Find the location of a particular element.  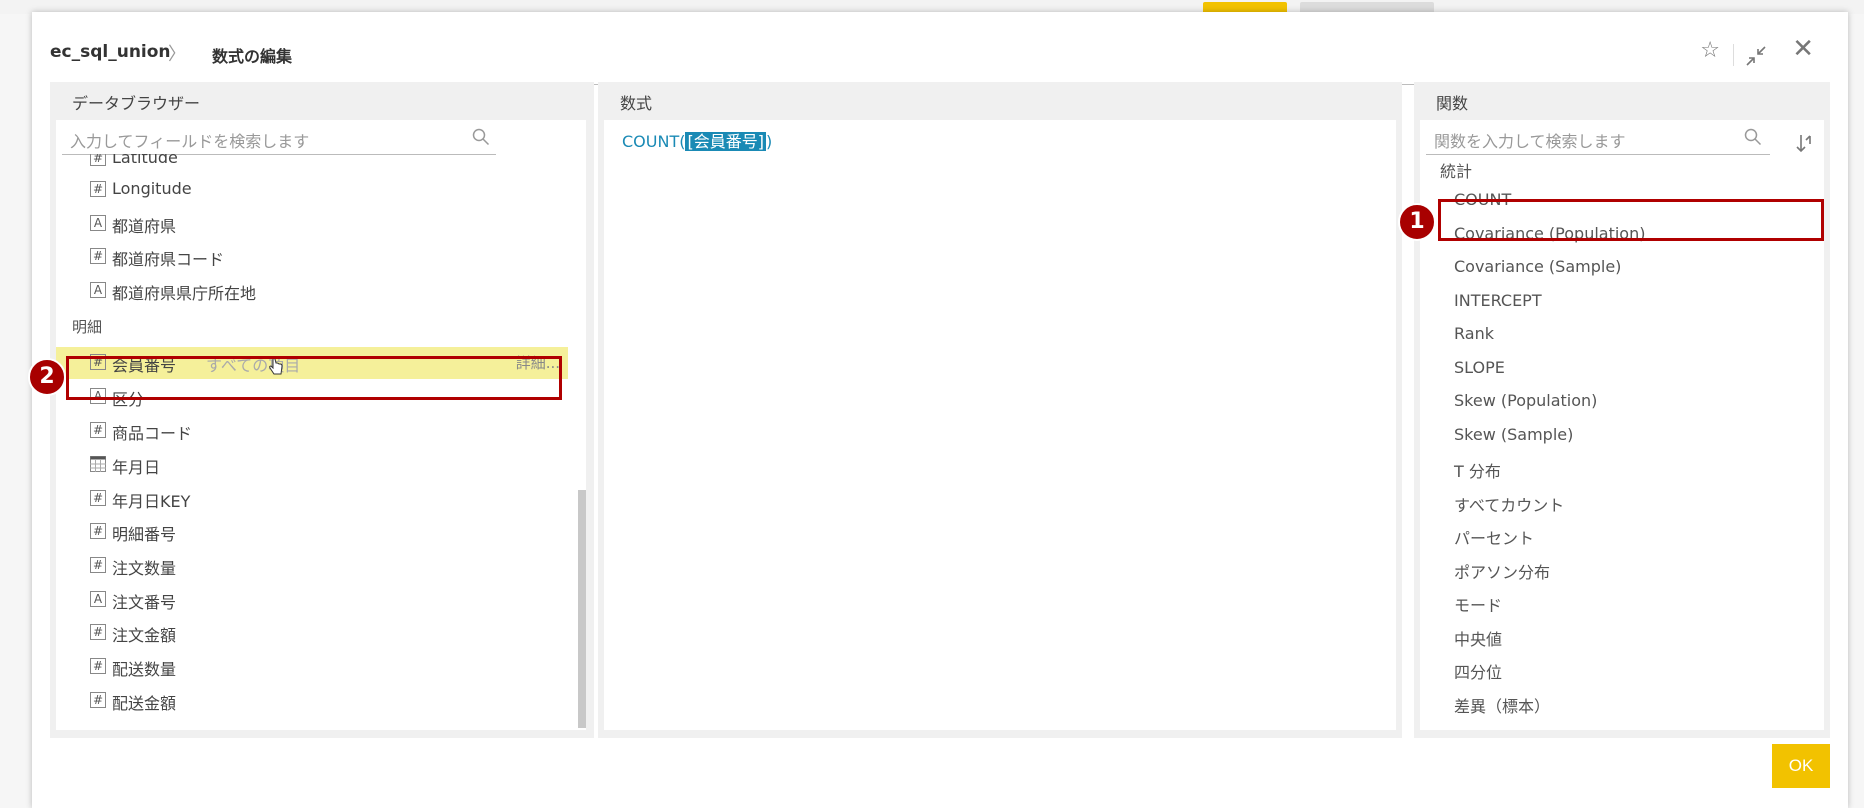

background-right-pane is located at coordinates (1856, 411).